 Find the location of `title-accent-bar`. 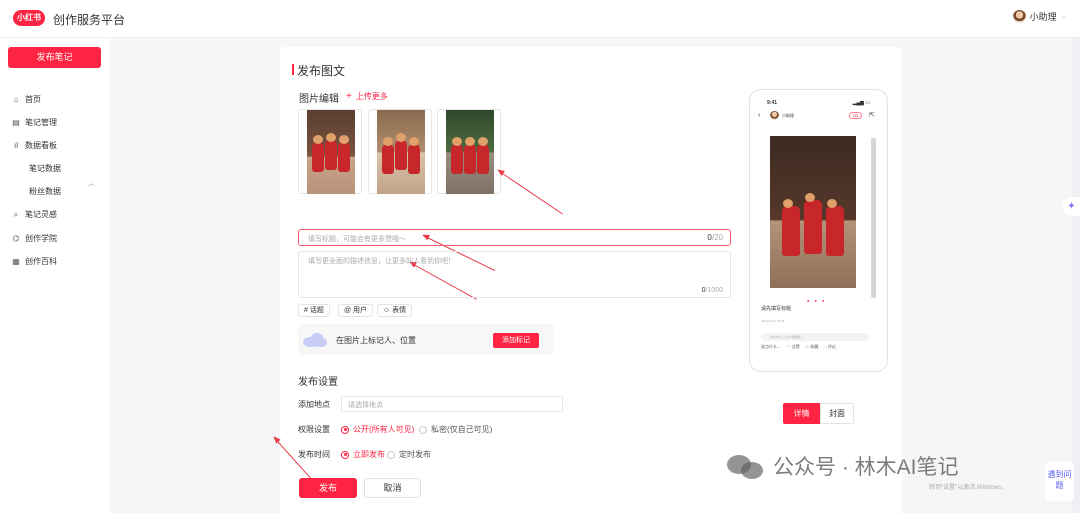

title-accent-bar is located at coordinates (293, 69).